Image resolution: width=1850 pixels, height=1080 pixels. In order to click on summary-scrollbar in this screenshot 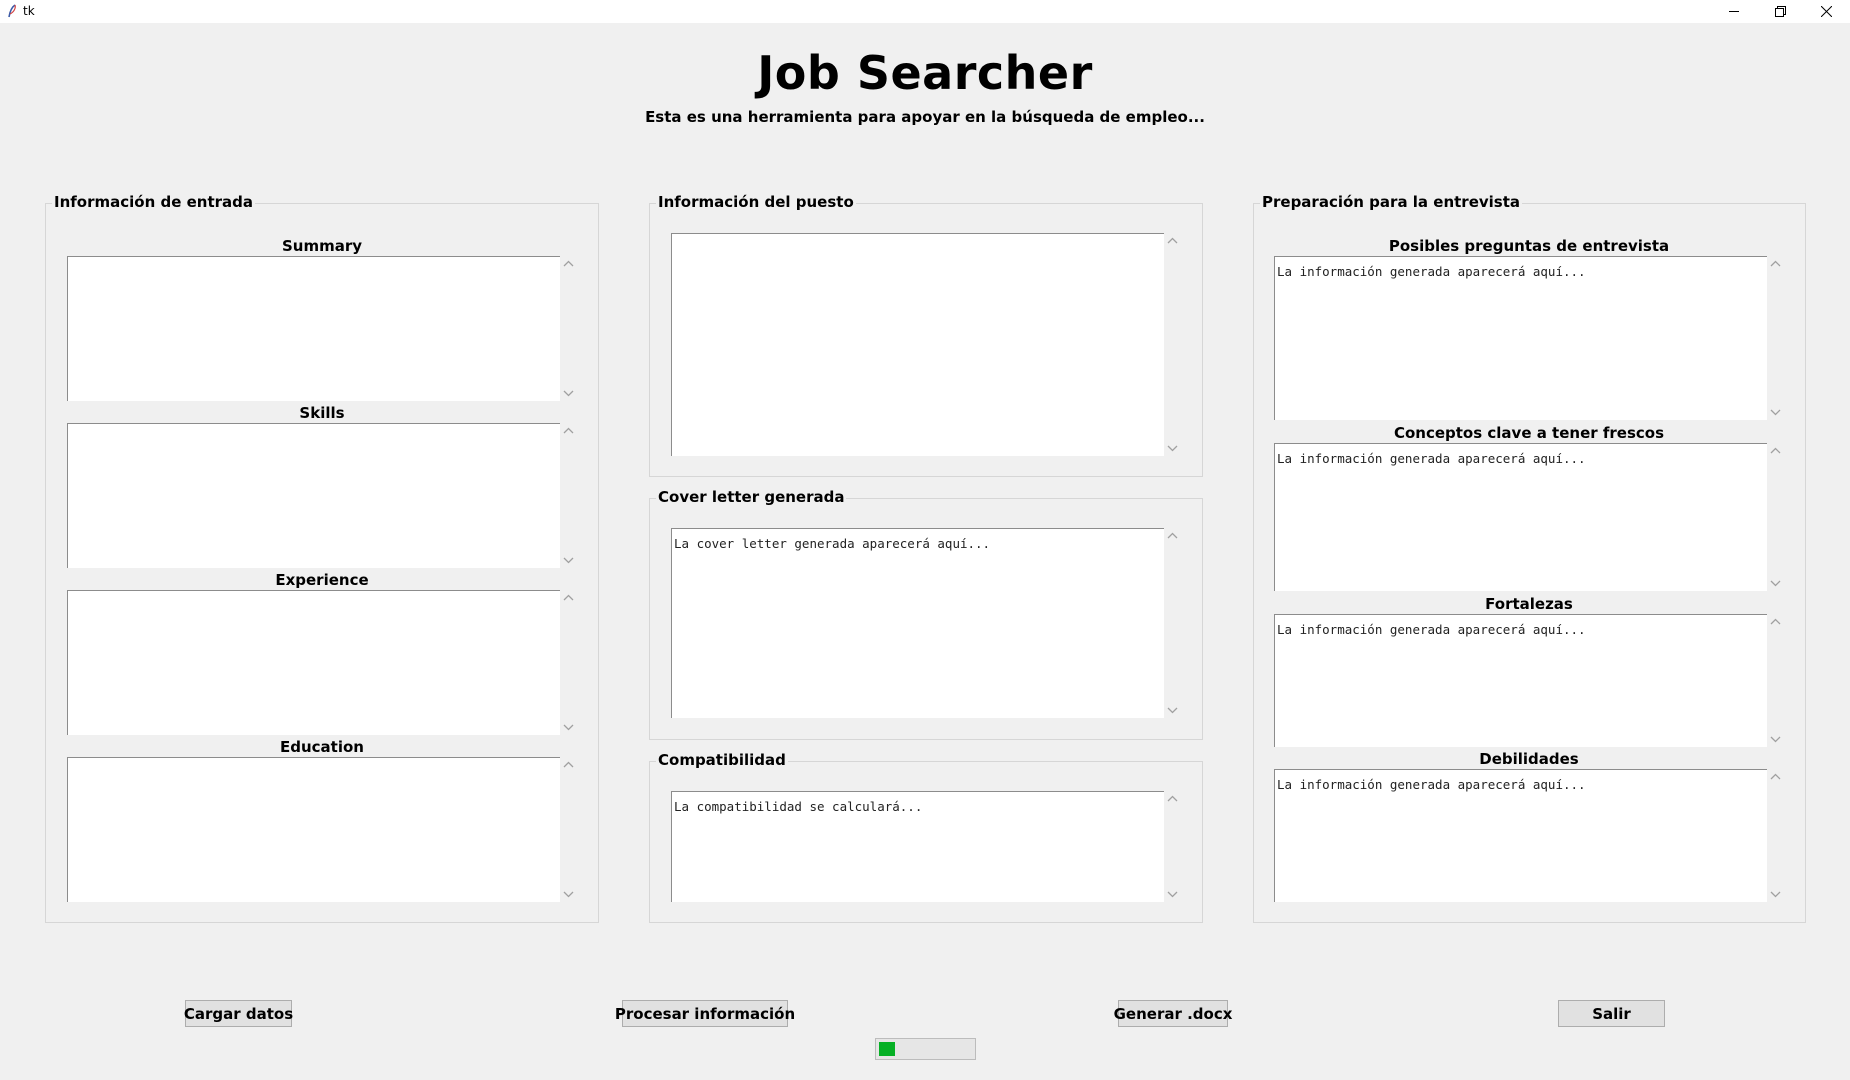, I will do `click(568, 328)`.